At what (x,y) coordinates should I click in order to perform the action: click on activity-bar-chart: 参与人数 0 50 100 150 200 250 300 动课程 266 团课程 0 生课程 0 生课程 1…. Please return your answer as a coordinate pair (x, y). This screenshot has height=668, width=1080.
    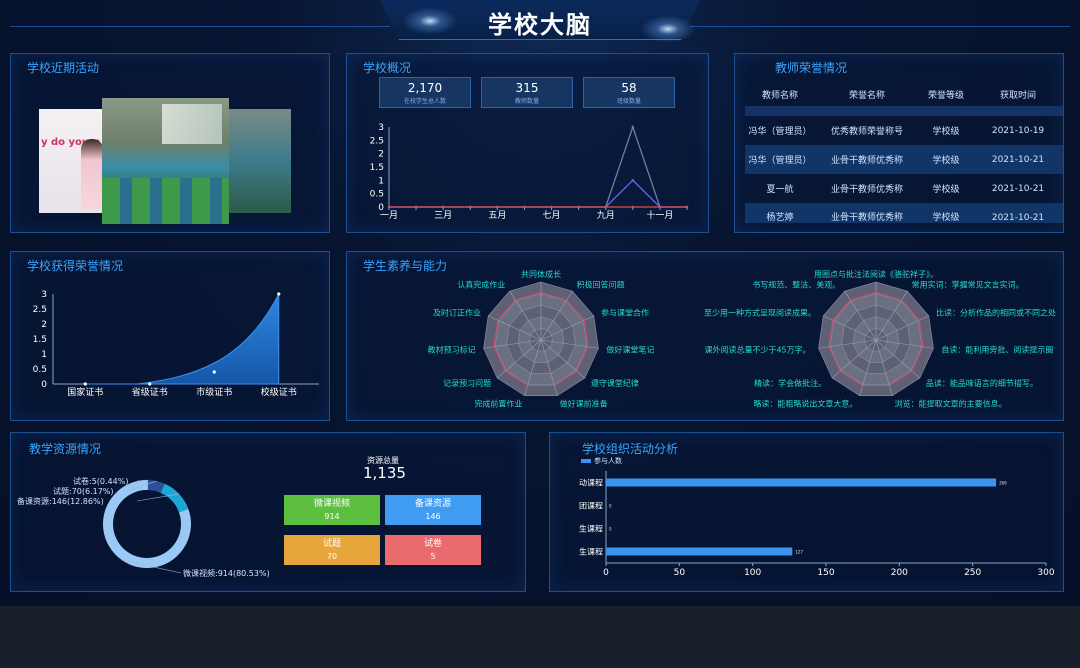
    Looking at the image, I should click on (817, 517).